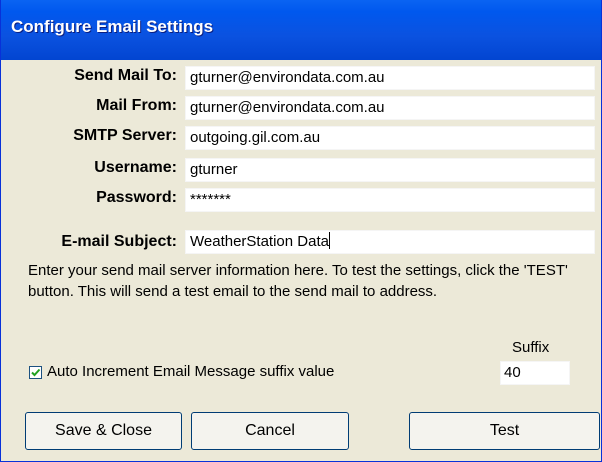  Describe the element at coordinates (531, 347) in the screenshot. I see `suffix-label: Suffix` at that location.